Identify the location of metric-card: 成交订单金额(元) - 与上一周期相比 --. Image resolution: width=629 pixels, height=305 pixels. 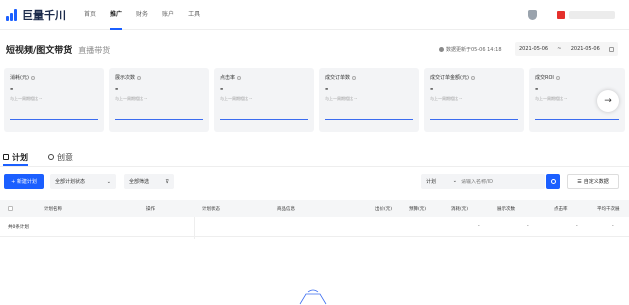
(474, 100).